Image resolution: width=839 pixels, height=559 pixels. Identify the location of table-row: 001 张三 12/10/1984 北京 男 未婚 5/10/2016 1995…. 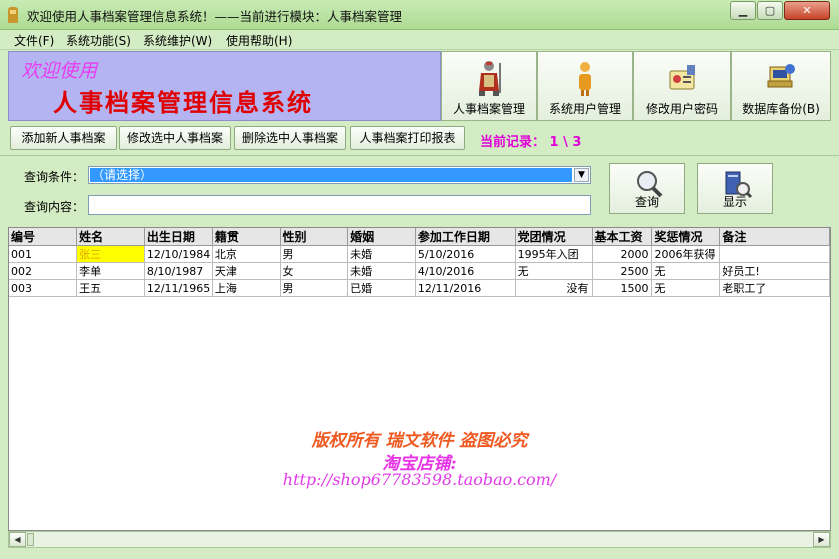
(419, 254).